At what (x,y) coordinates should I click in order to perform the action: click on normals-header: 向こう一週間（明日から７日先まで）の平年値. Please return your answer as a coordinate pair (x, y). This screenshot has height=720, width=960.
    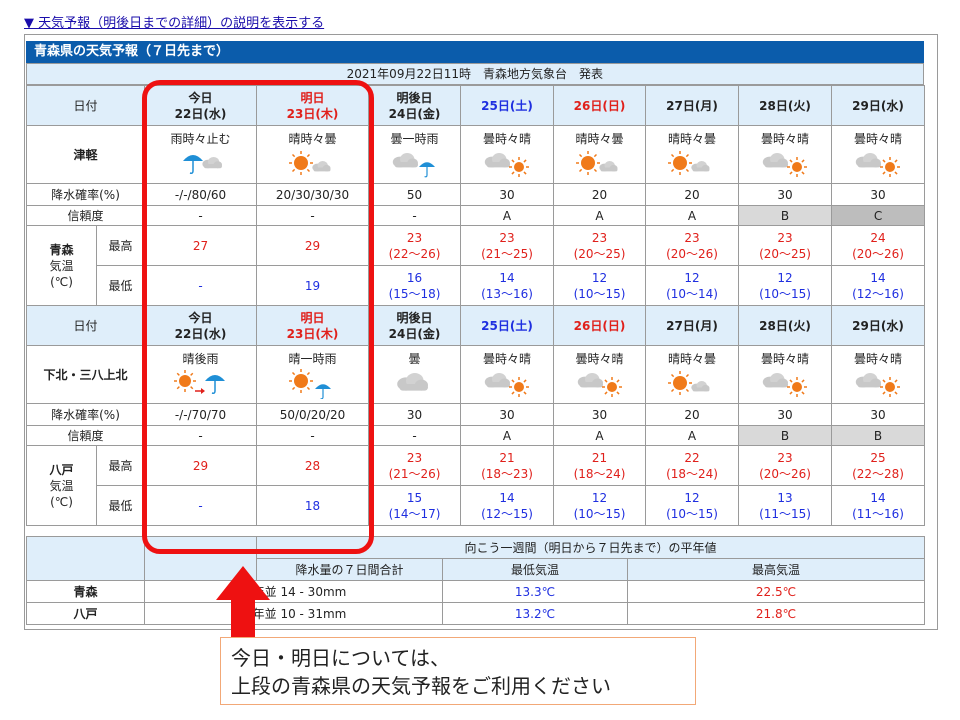
    Looking at the image, I should click on (590, 547).